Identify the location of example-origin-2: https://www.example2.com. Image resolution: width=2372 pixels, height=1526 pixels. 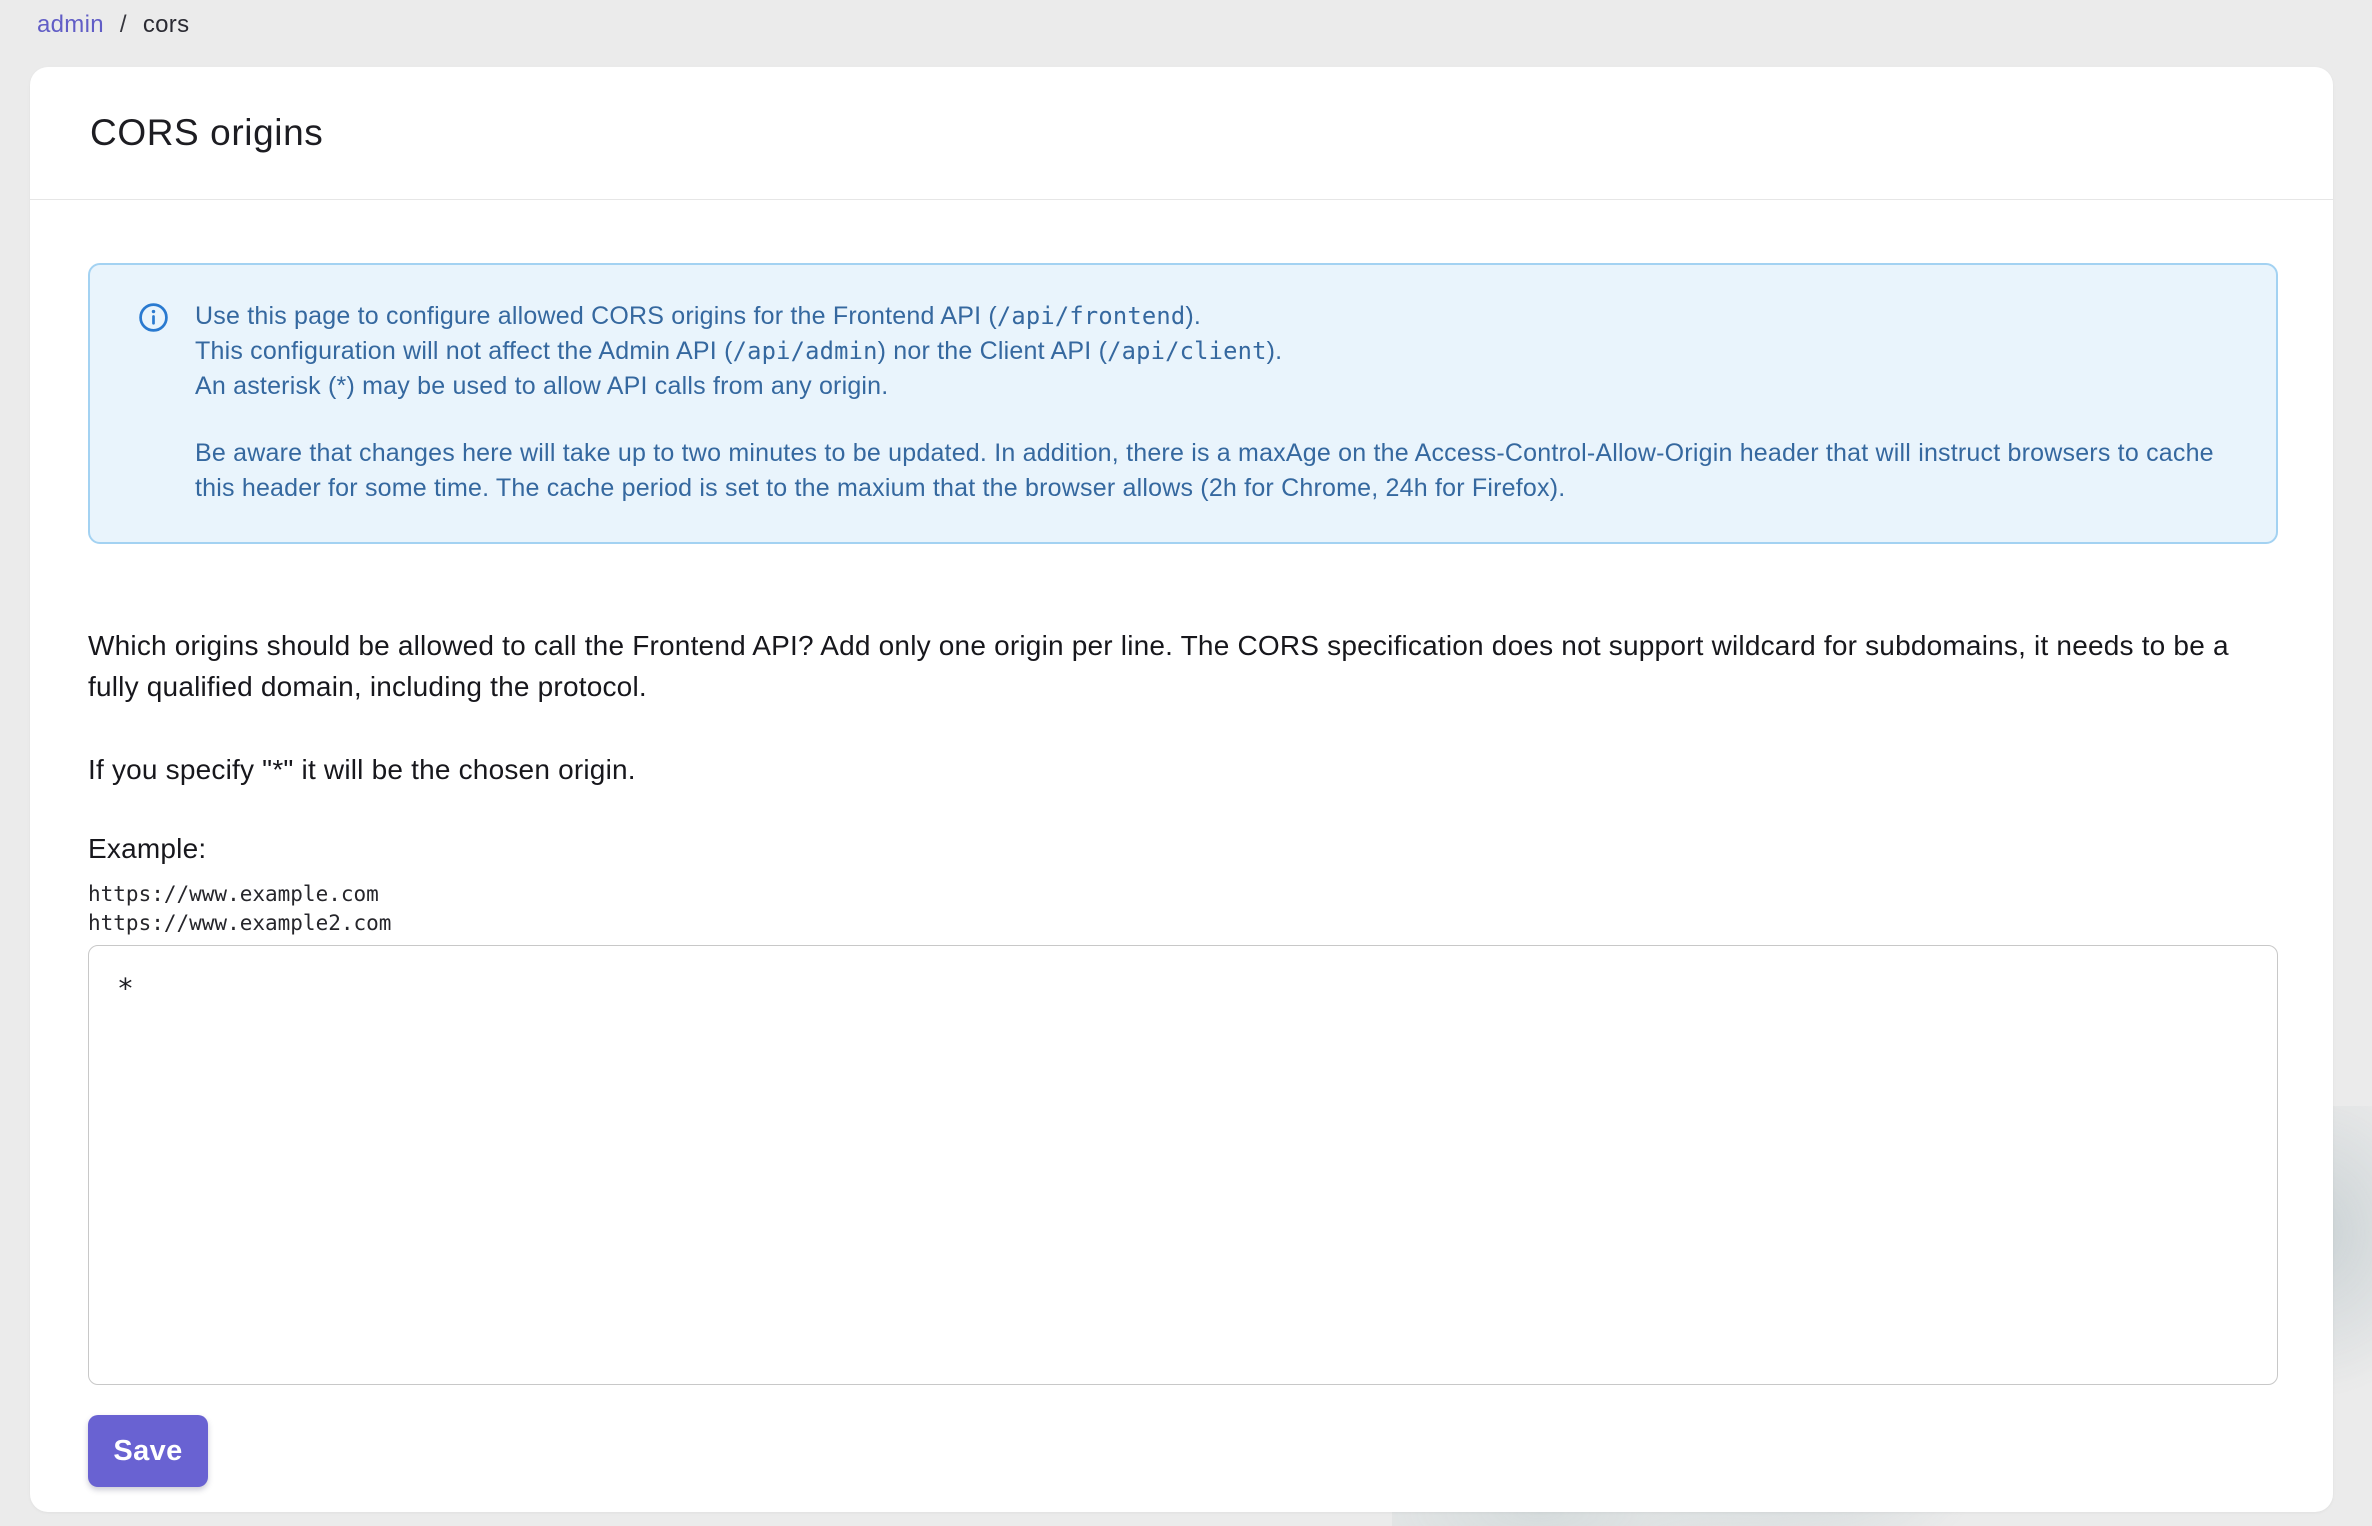
(240, 923).